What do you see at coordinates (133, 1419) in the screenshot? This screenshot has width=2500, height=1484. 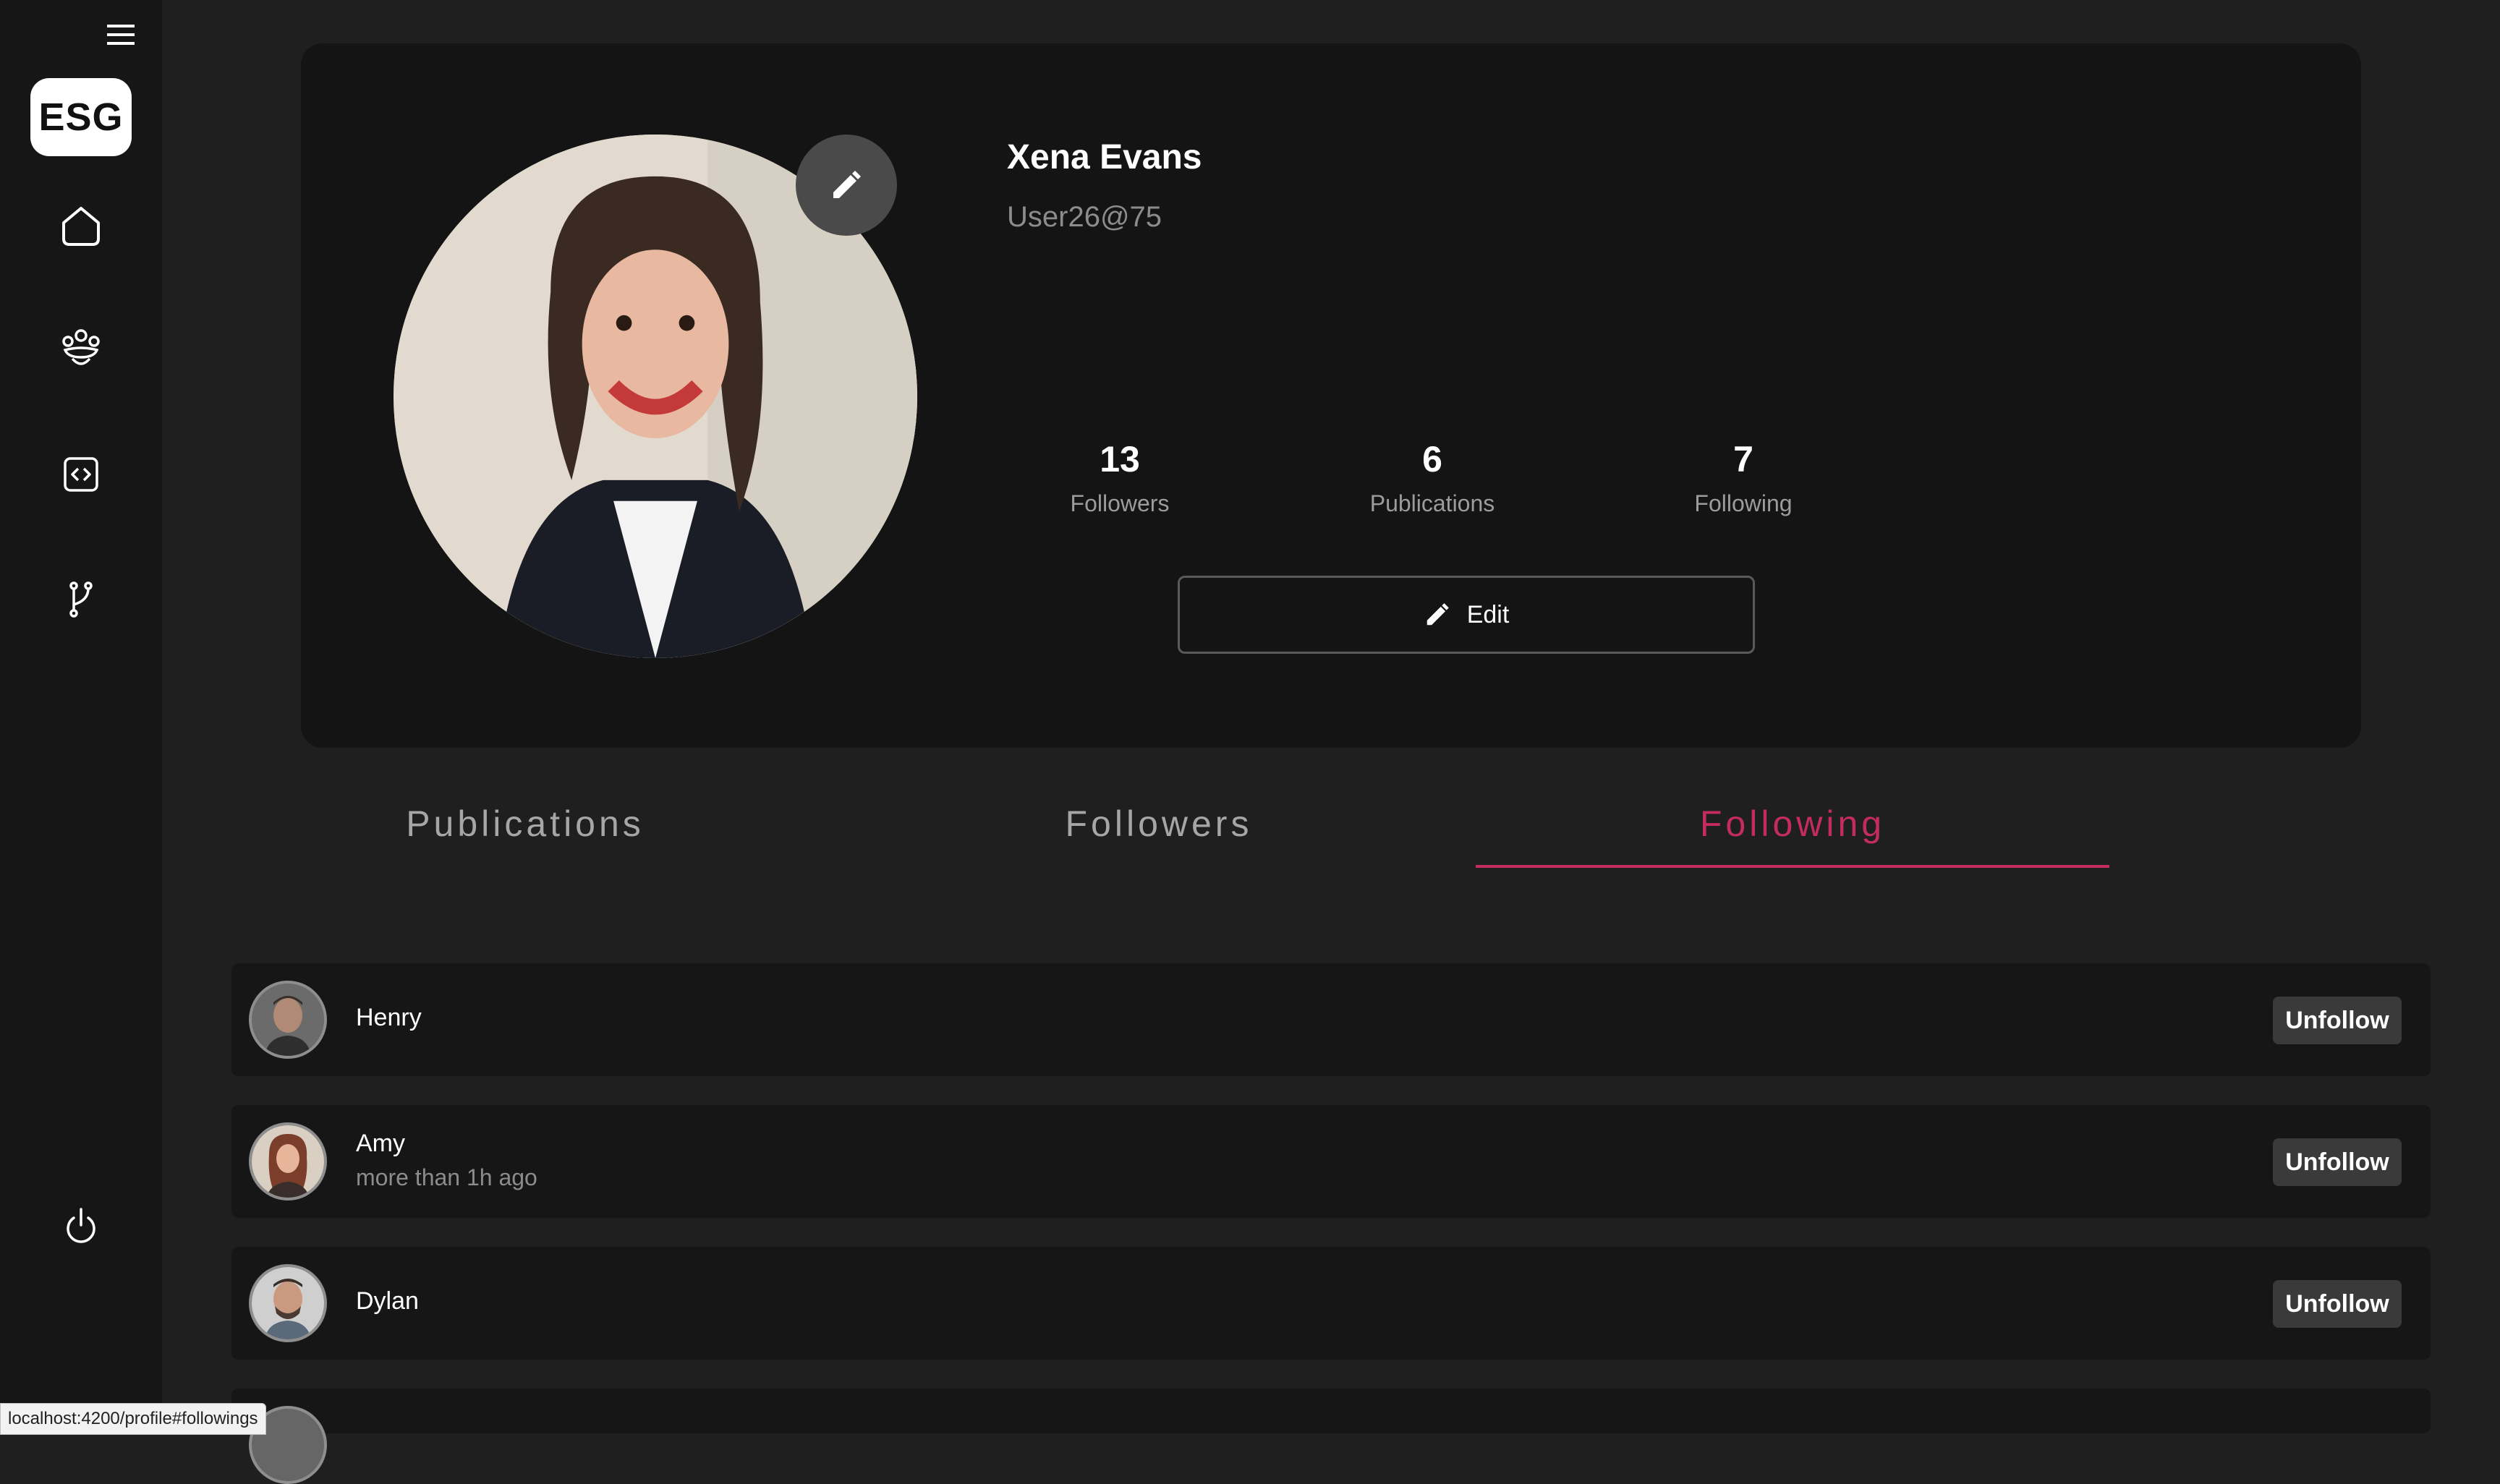 I see `status-bar-url: localhost:4200/profile#followings` at bounding box center [133, 1419].